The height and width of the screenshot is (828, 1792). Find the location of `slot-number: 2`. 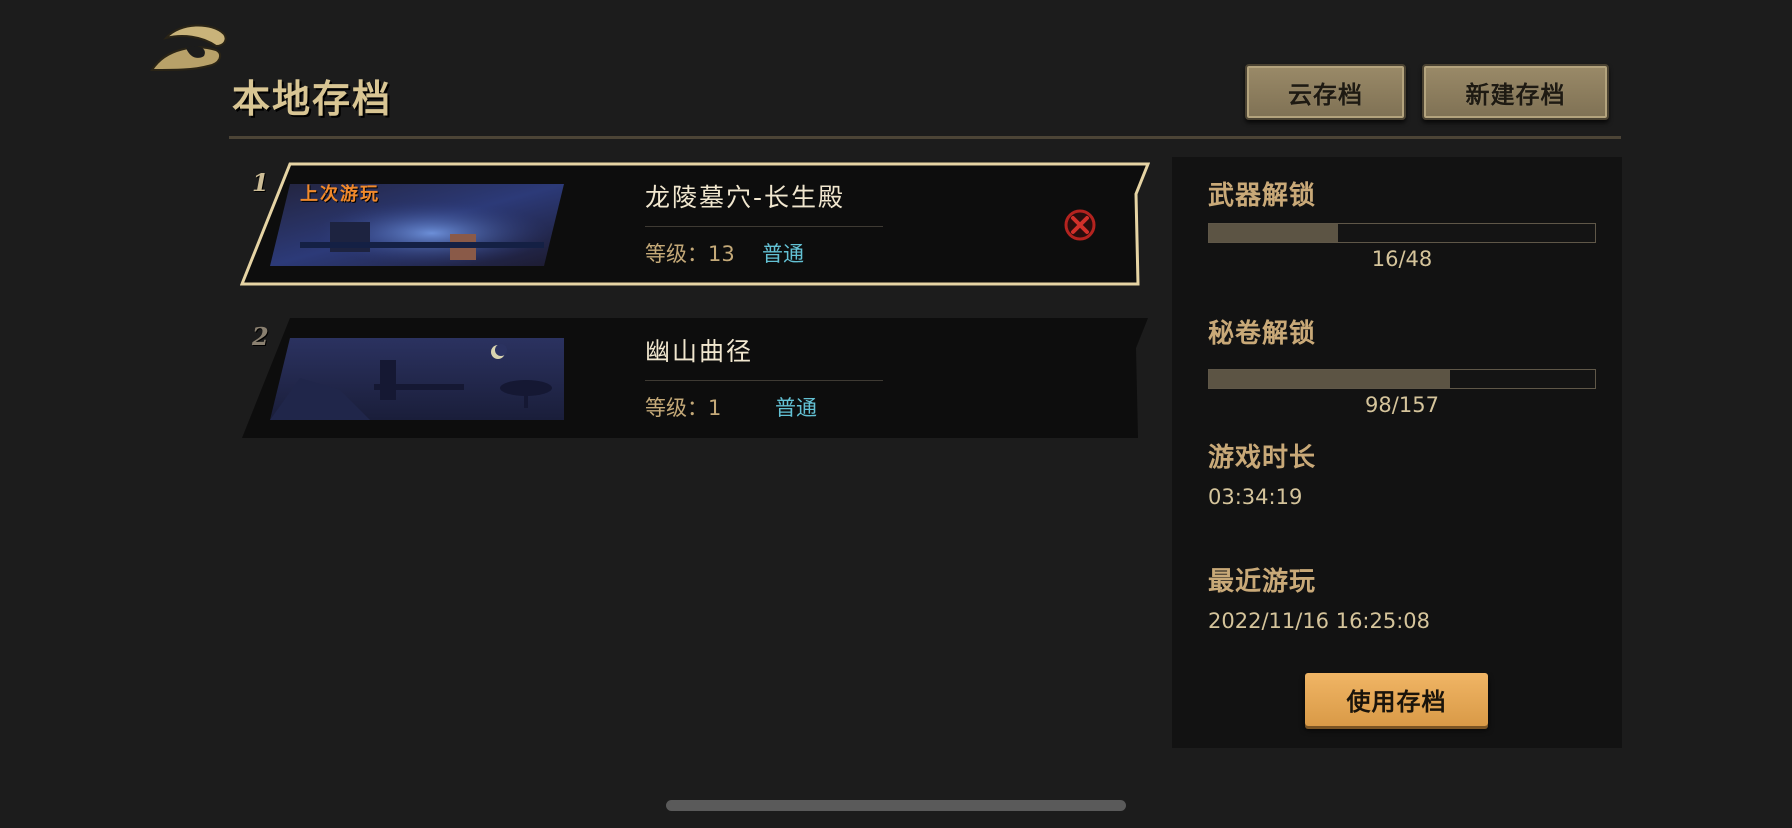

slot-number: 2 is located at coordinates (260, 336).